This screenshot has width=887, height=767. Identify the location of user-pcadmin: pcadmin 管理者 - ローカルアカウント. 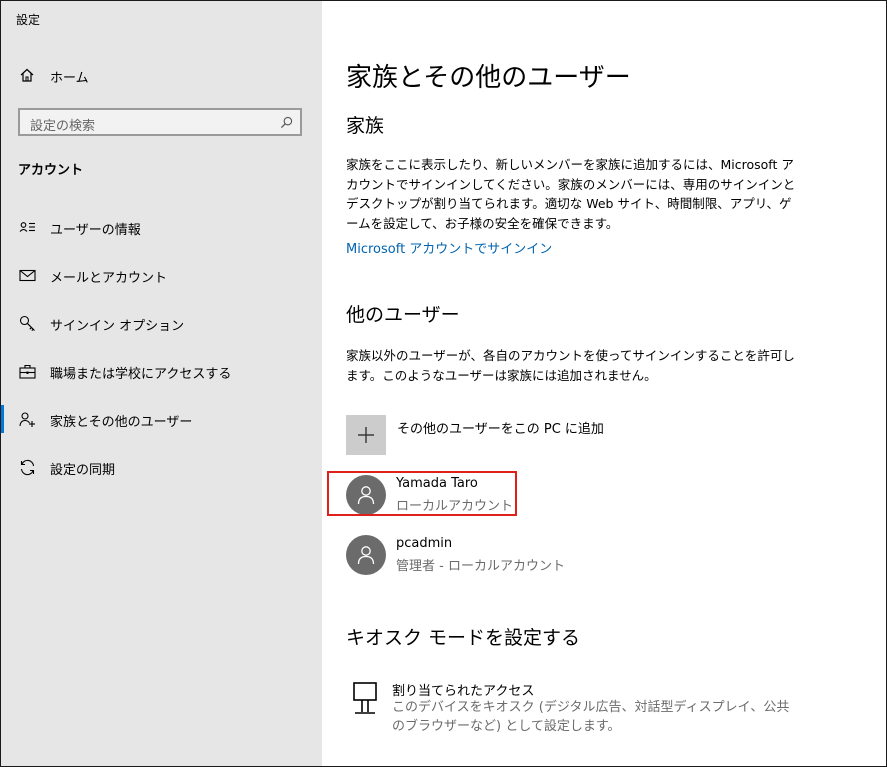
(496, 555).